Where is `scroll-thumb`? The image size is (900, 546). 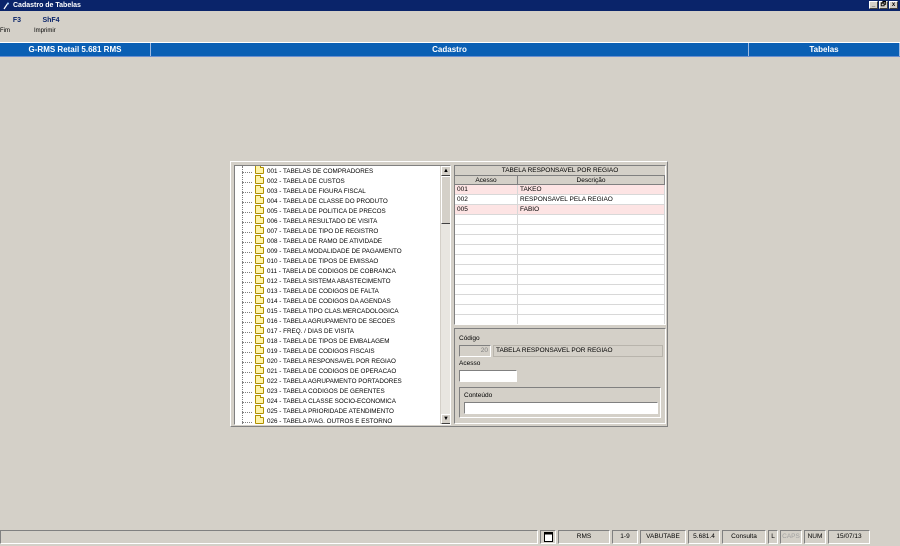 scroll-thumb is located at coordinates (445, 200).